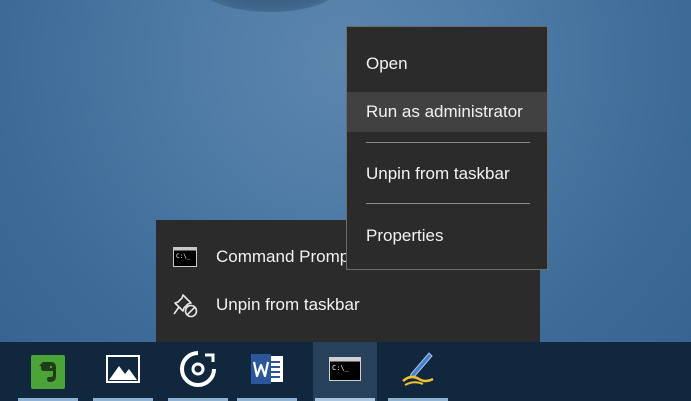 This screenshot has height=401, width=691. I want to click on taskbar-app-groove-music, so click(198, 371).